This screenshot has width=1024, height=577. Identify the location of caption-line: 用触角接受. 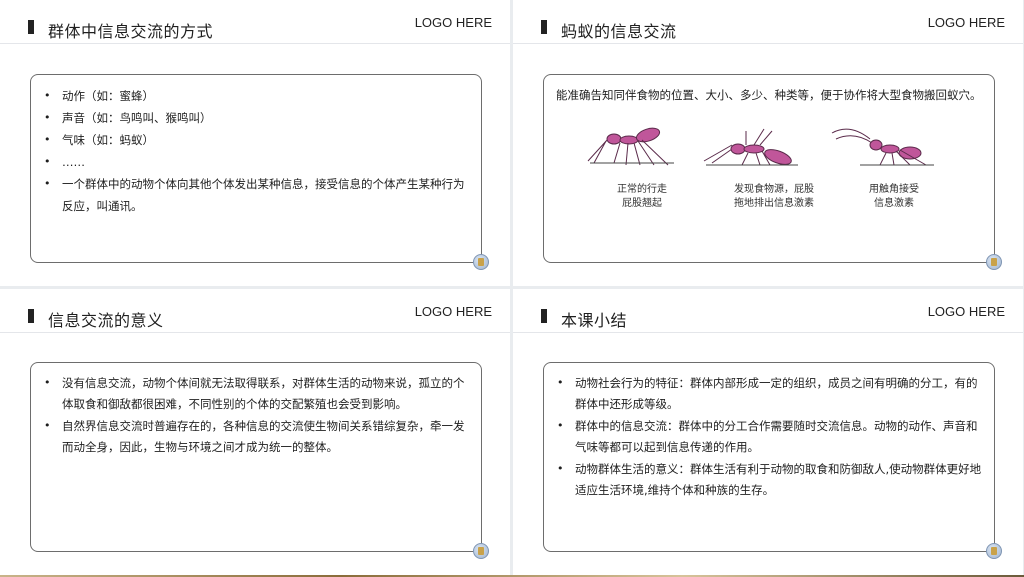
(894, 189).